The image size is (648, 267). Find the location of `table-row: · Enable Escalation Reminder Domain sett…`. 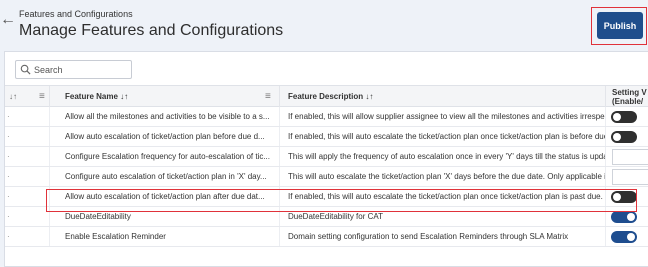

table-row: · Enable Escalation Reminder Domain sett… is located at coordinates (326, 237).